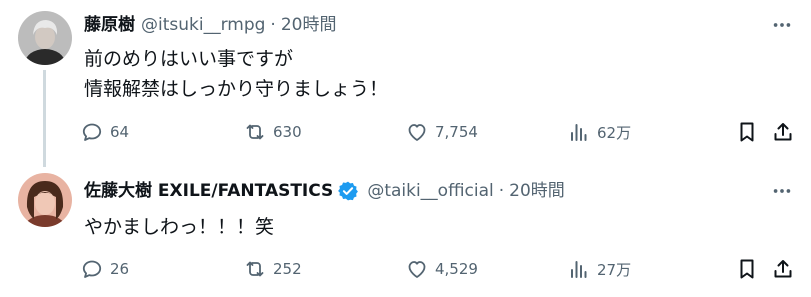 The height and width of the screenshot is (297, 811). I want to click on action-bar: 26 252 4,529 27万, so click(437, 269).